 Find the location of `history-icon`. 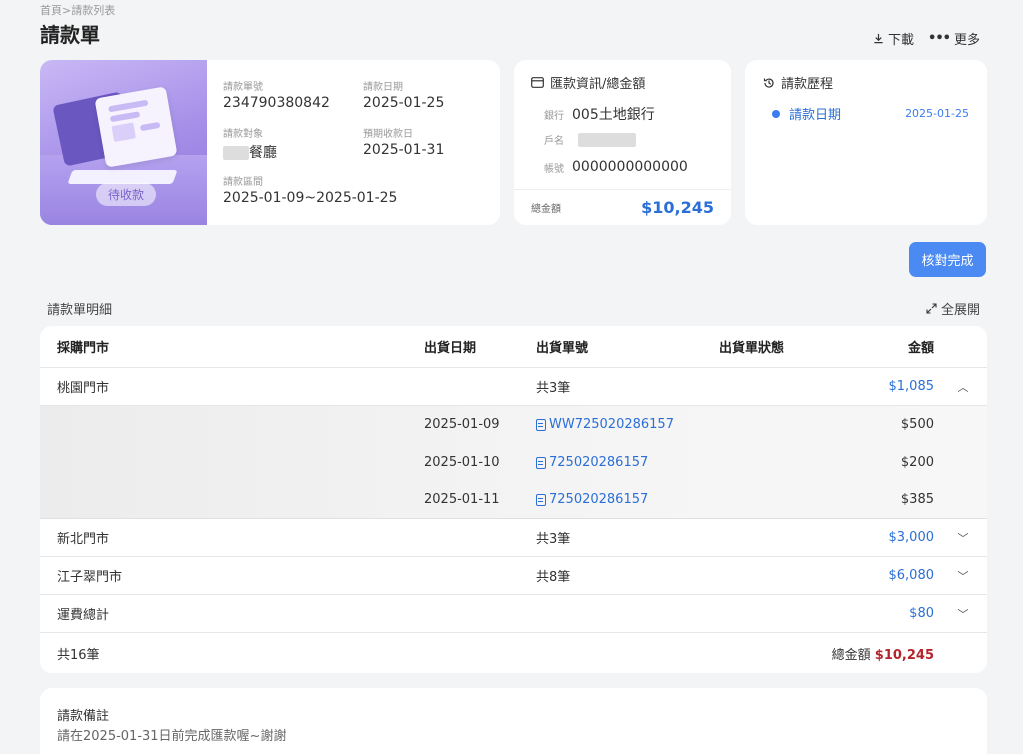

history-icon is located at coordinates (768, 82).